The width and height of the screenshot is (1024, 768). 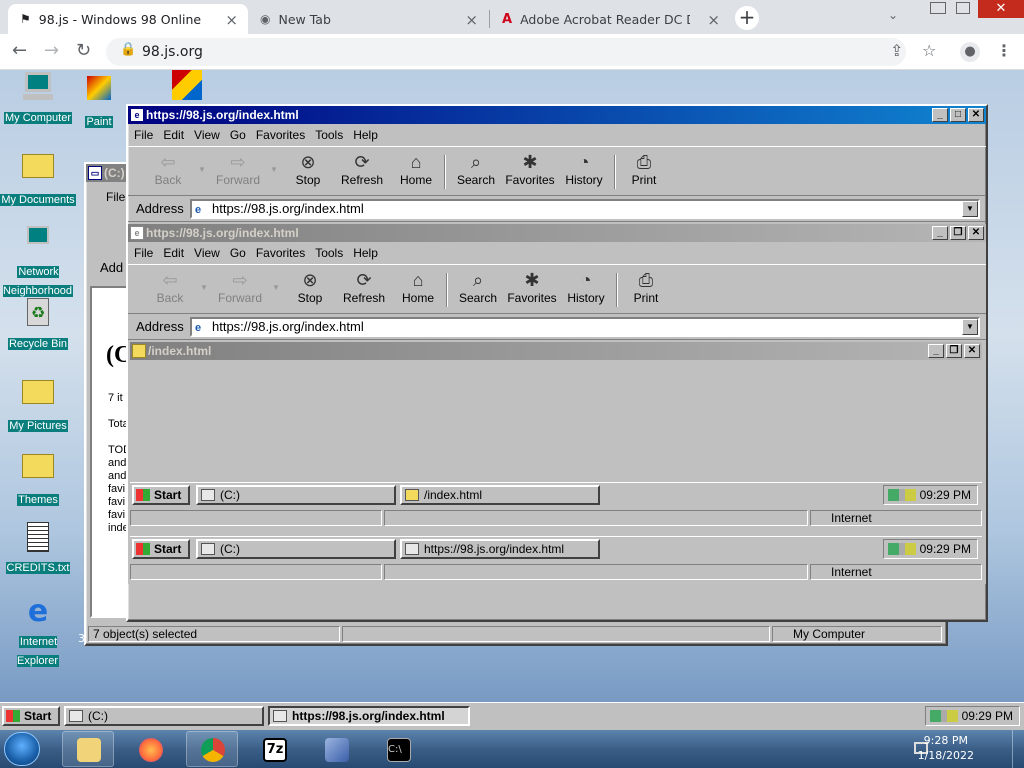 What do you see at coordinates (274, 749) in the screenshot?
I see `taskbar-app-7zip: 7z` at bounding box center [274, 749].